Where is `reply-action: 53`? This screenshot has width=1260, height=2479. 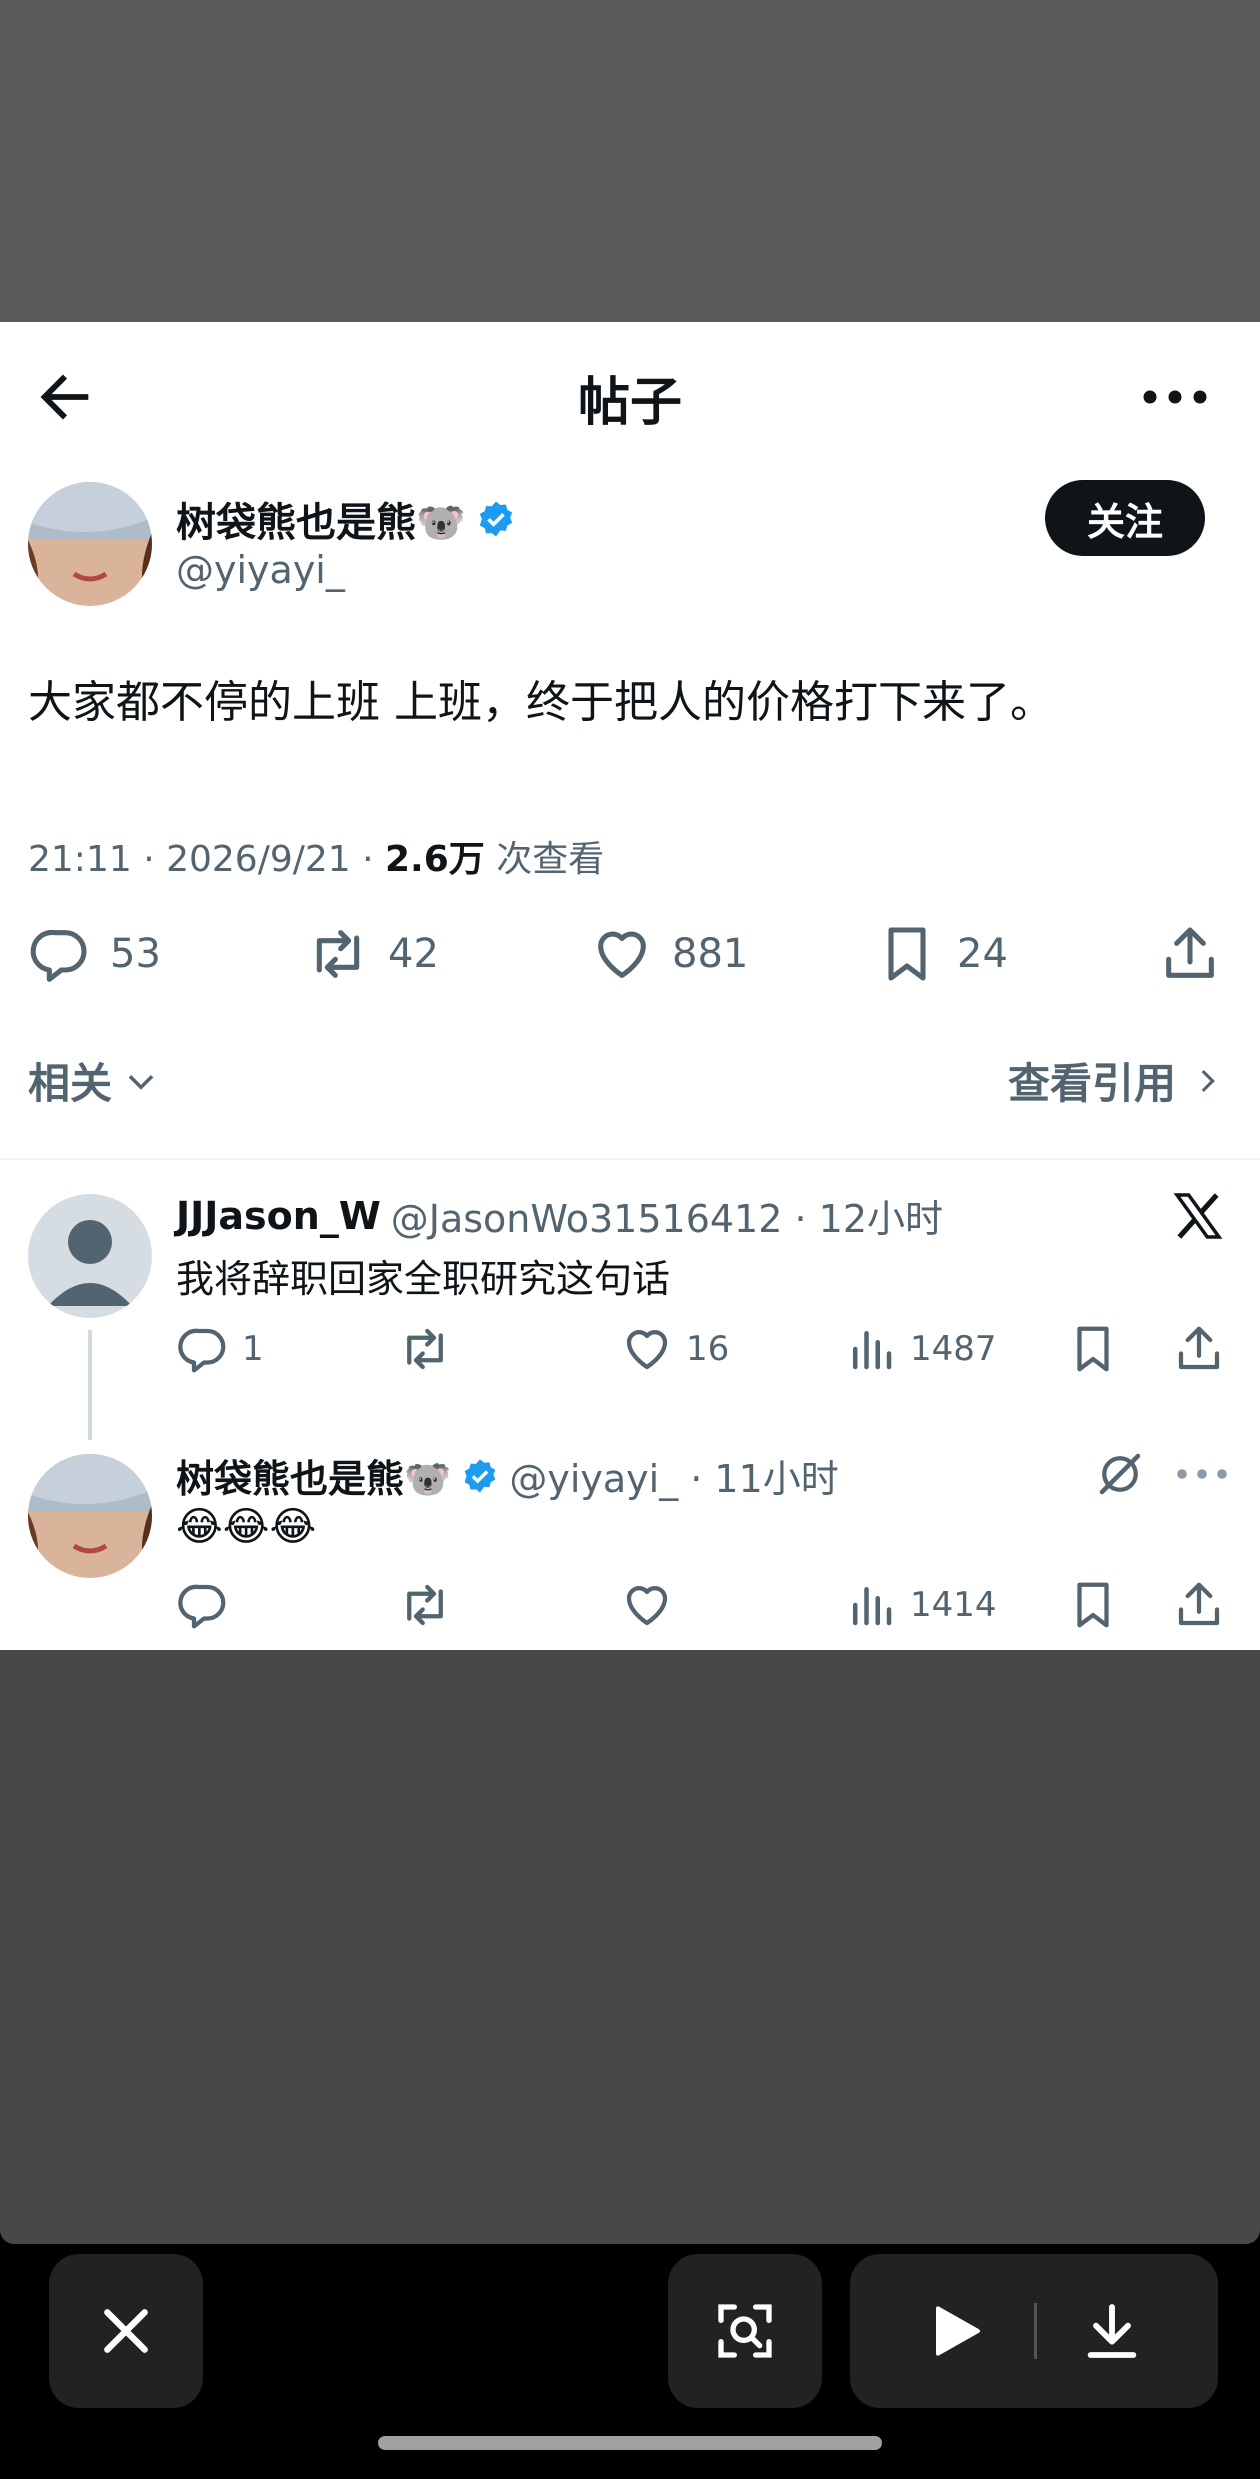
reply-action: 53 is located at coordinates (94, 954).